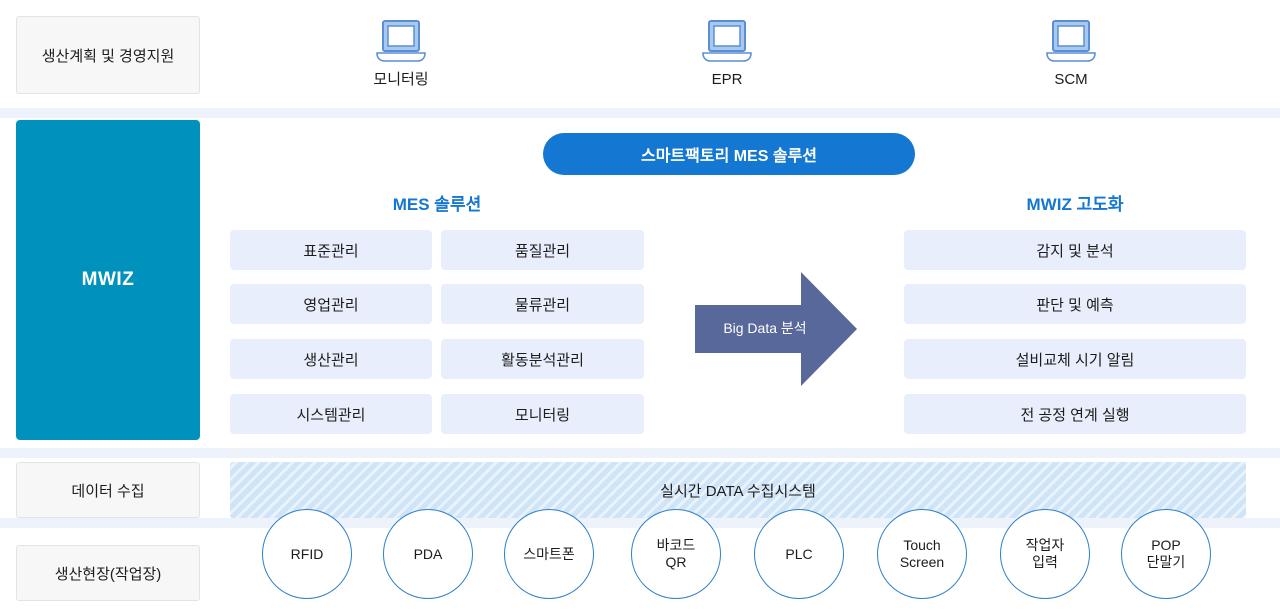 This screenshot has width=1280, height=614. I want to click on stage-label-data-collection-text: 데이터 수집, so click(108, 491).